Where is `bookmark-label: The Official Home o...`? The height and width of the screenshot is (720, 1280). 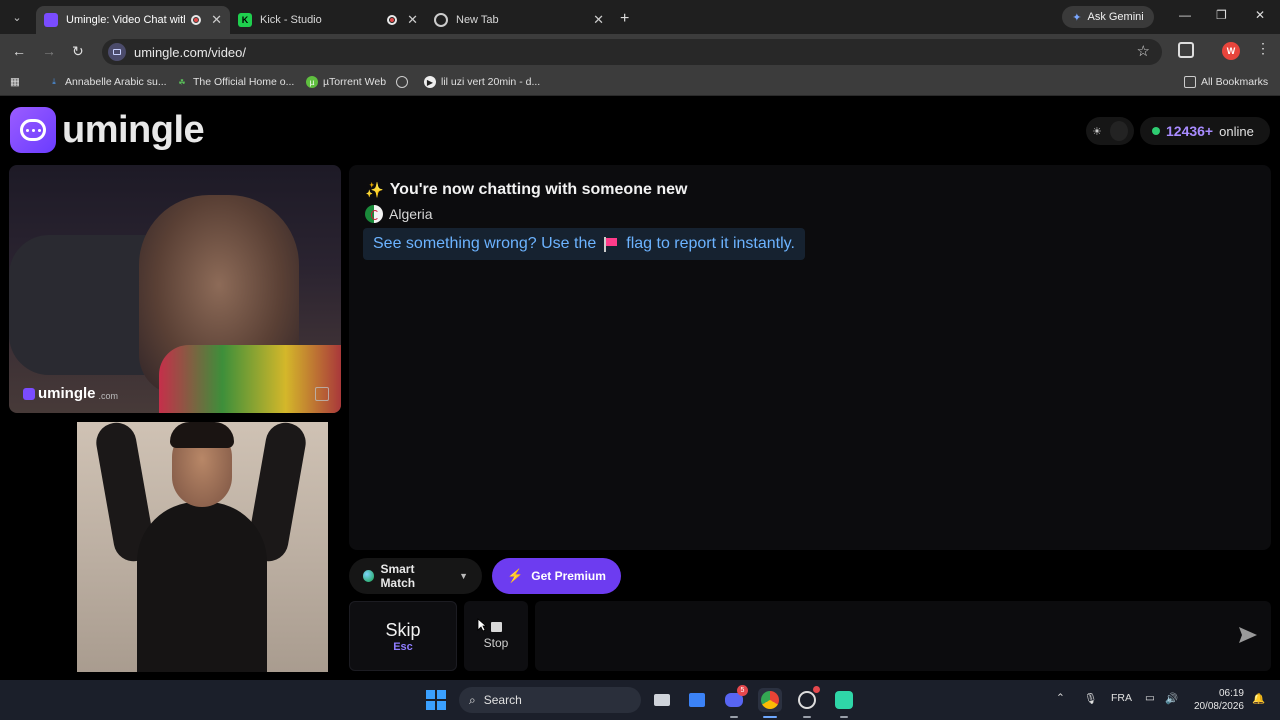 bookmark-label: The Official Home o... is located at coordinates (244, 82).